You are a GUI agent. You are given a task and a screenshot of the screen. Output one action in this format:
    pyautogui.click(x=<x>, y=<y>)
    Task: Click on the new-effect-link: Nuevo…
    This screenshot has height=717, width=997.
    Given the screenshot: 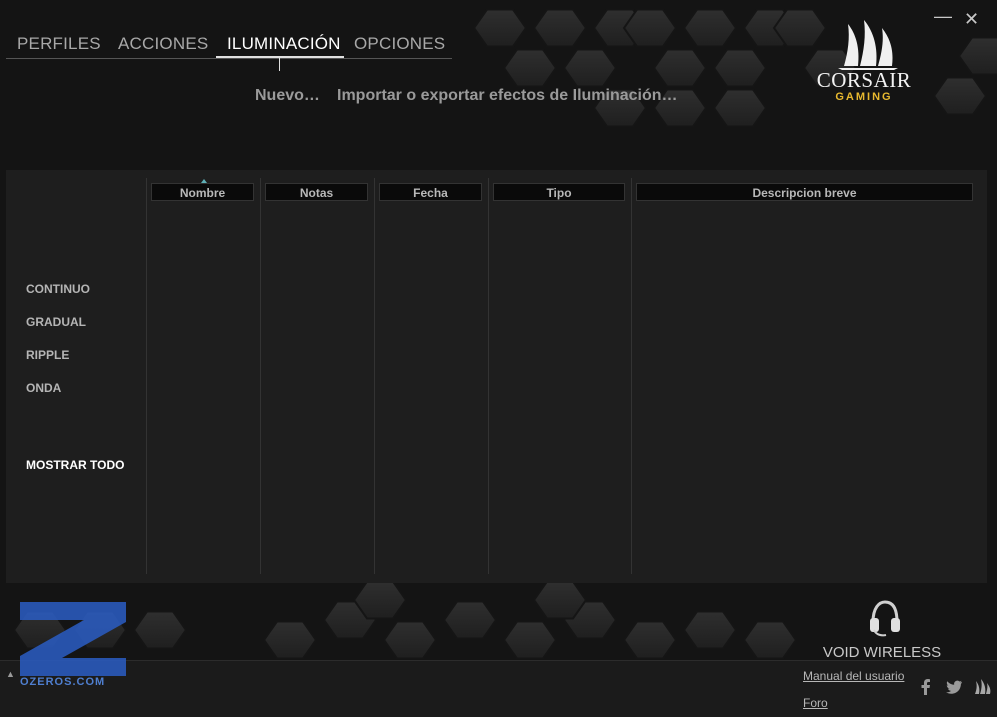 What is the action you would take?
    pyautogui.click(x=287, y=96)
    